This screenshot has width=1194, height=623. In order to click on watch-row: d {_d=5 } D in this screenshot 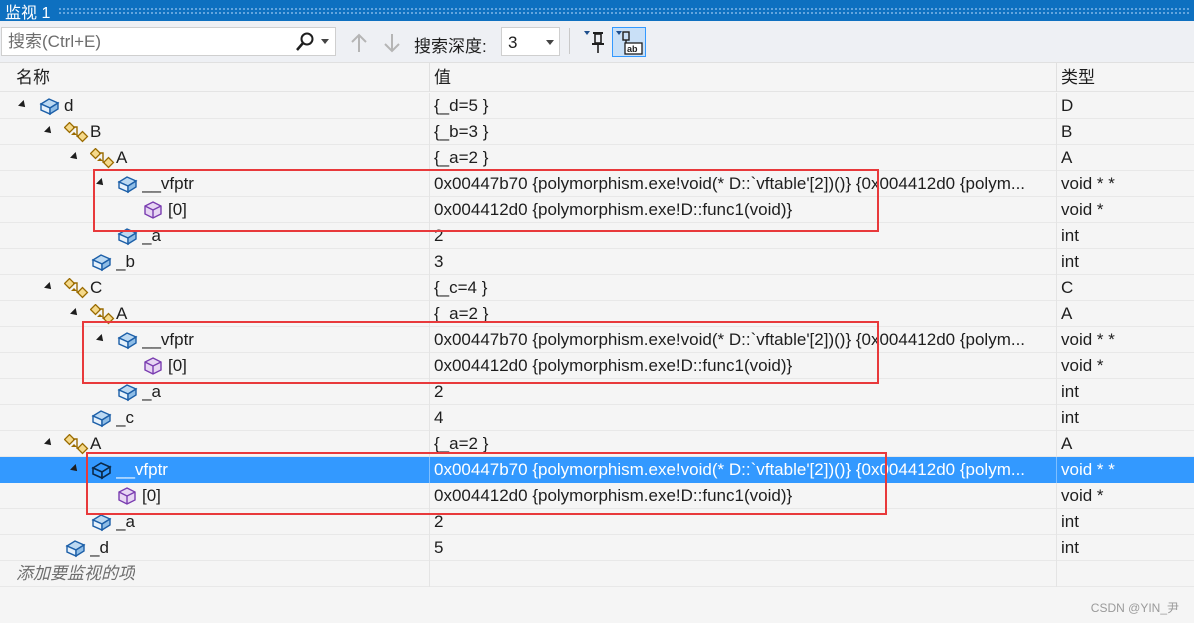, I will do `click(597, 106)`.